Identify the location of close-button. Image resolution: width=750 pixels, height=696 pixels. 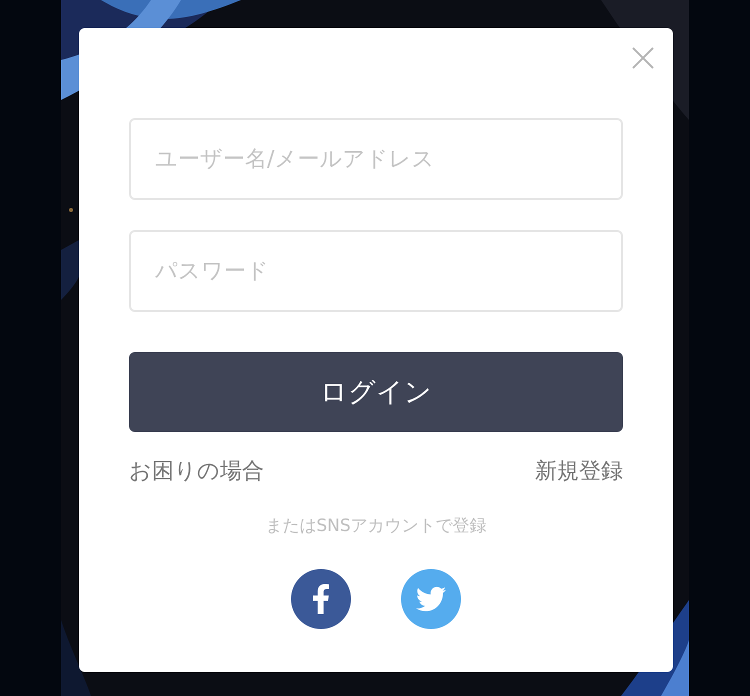
(643, 58).